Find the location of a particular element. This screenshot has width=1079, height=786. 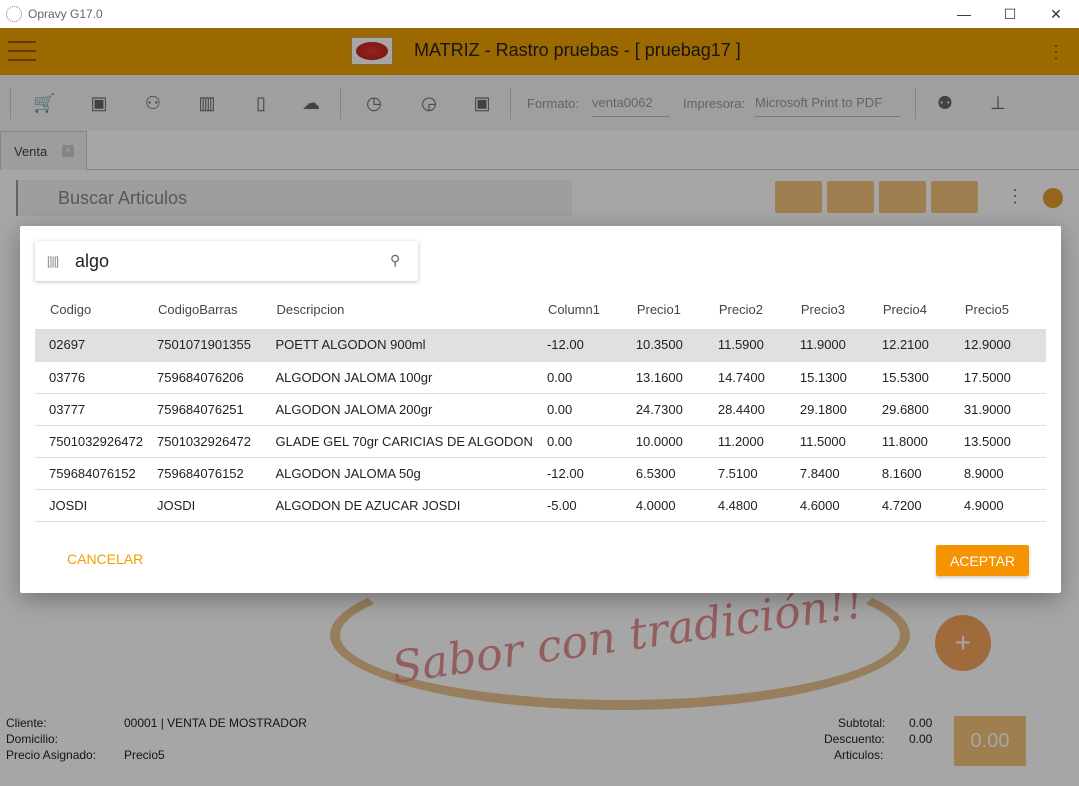

table-cell: 31.9000 is located at coordinates (997, 409).